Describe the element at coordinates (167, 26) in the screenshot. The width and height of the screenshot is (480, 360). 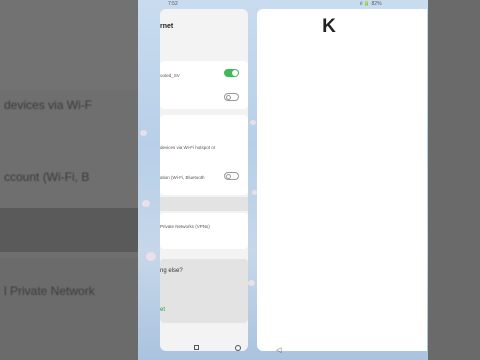
I see `page-title: rnet` at that location.